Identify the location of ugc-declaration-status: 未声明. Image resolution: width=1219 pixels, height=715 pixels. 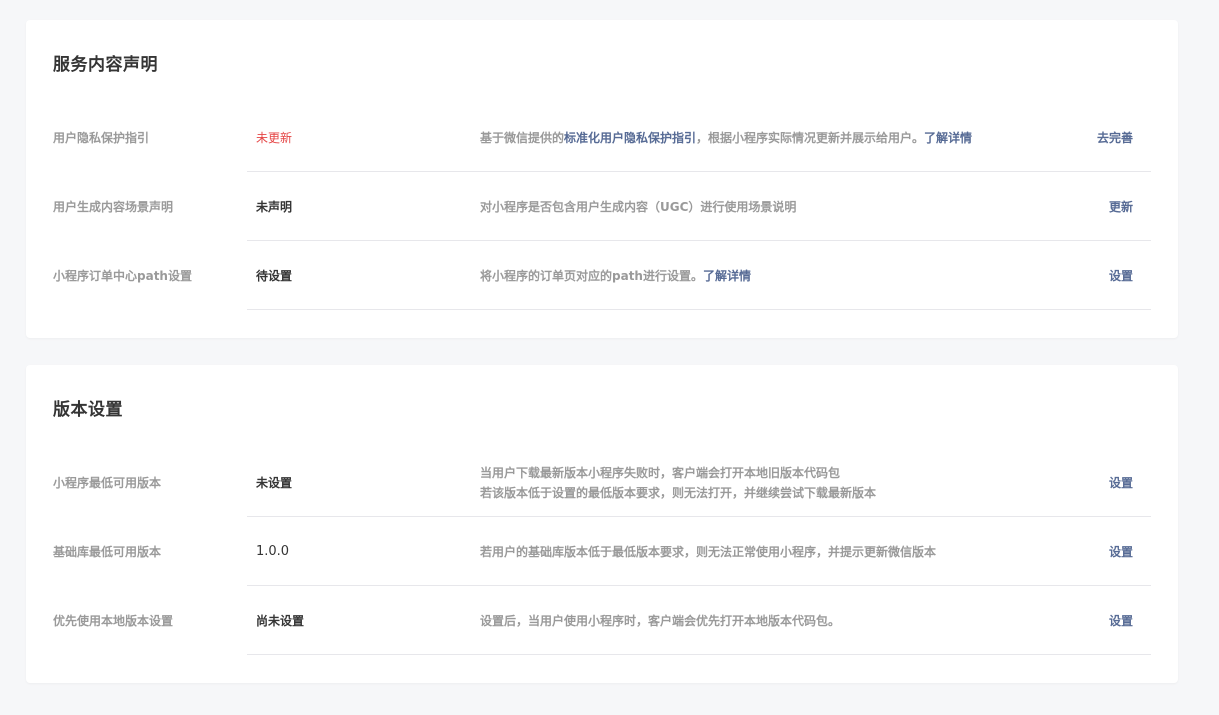
(274, 206).